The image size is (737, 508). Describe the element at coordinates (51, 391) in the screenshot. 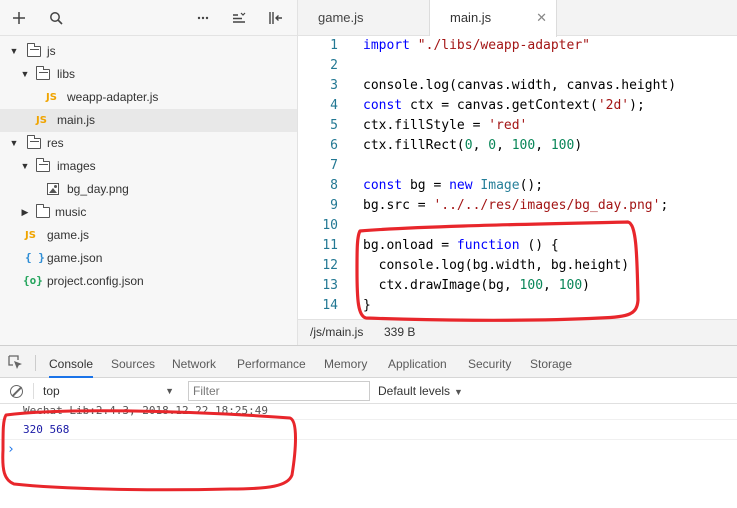

I see `context-value: top` at that location.